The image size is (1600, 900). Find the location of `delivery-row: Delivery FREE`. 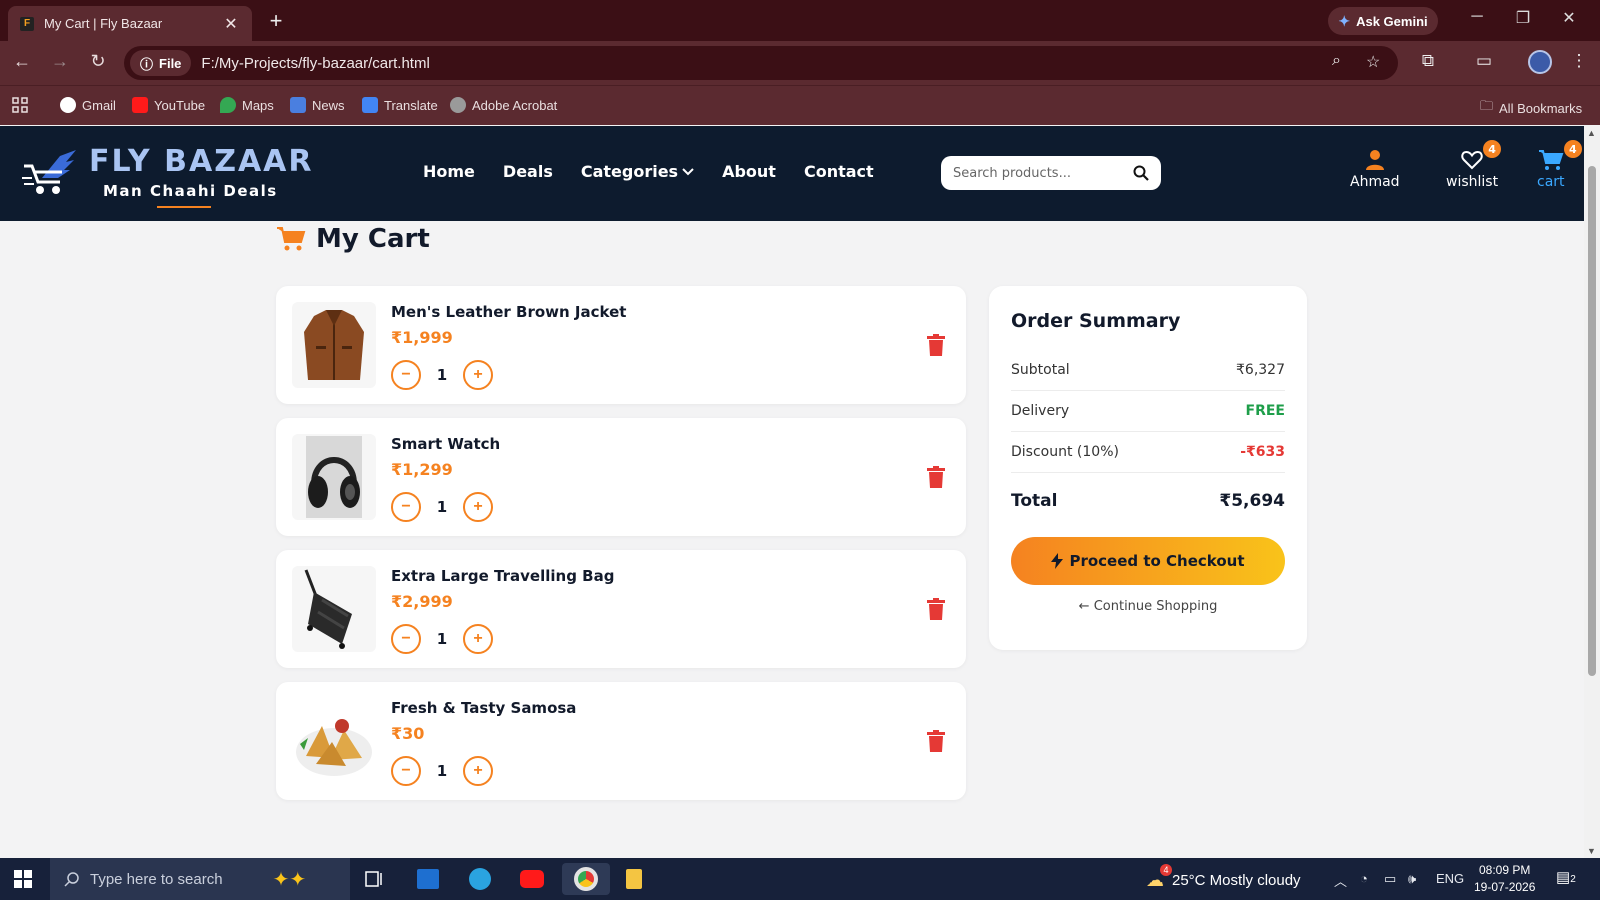

delivery-row: Delivery FREE is located at coordinates (1148, 411).